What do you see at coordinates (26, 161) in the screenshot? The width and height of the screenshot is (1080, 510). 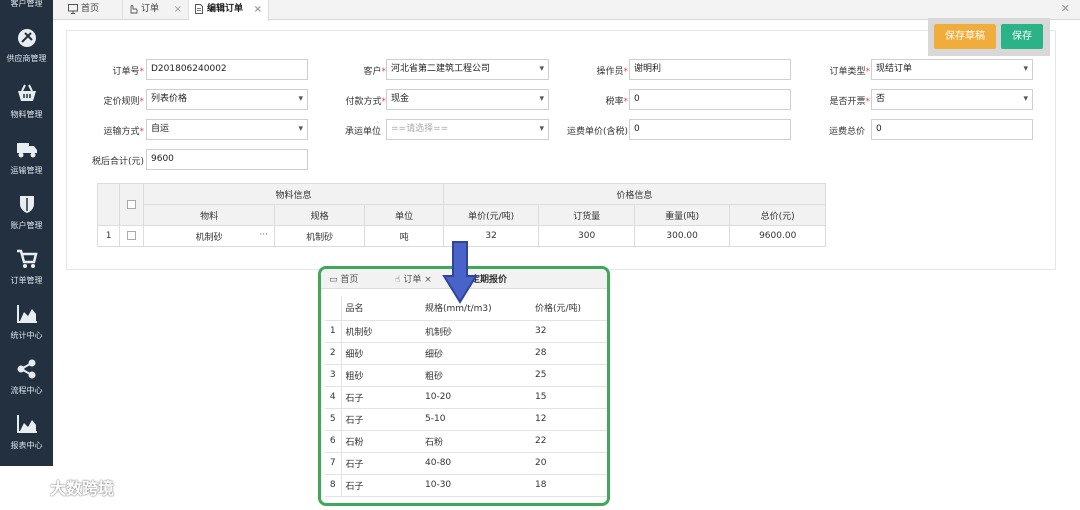 I see `sidebar-item-transport: 运输管理` at bounding box center [26, 161].